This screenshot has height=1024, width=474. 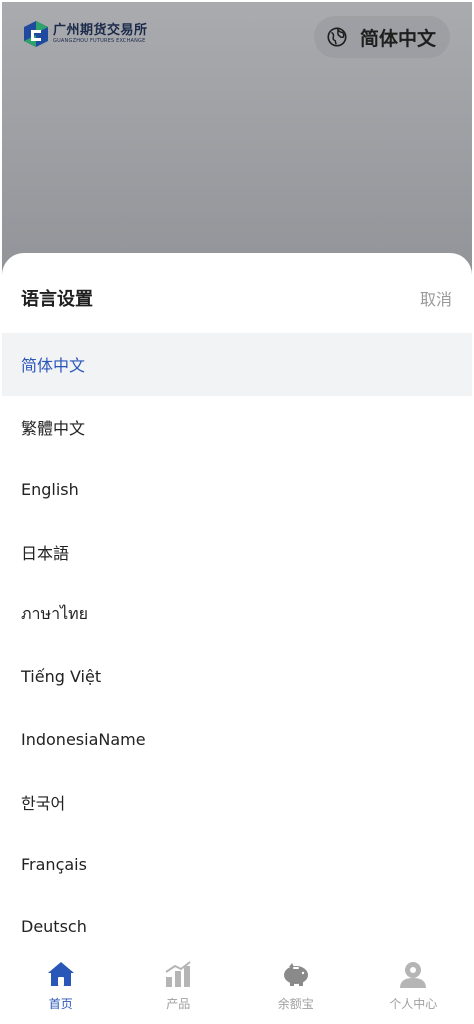 What do you see at coordinates (237, 427) in the screenshot?
I see `language-option-zh-hant: 繁體中文` at bounding box center [237, 427].